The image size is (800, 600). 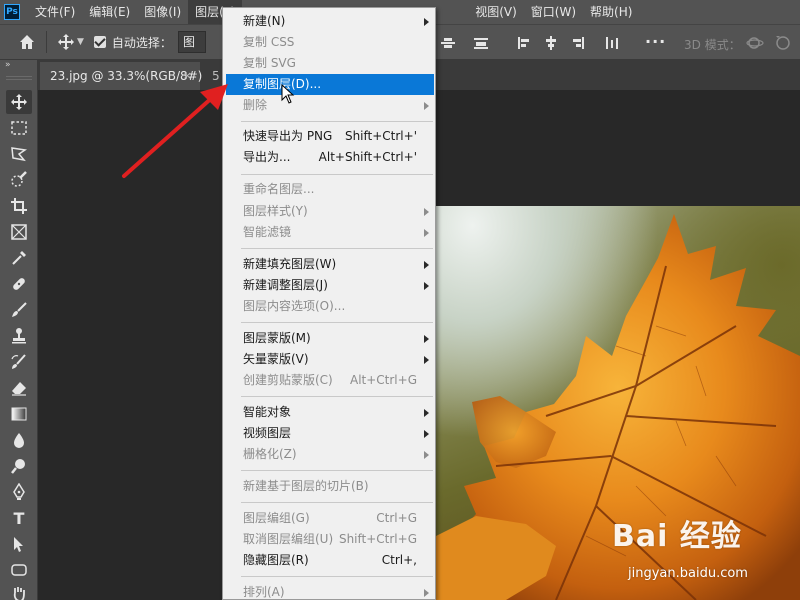 I want to click on panel-grip, so click(x=19, y=78).